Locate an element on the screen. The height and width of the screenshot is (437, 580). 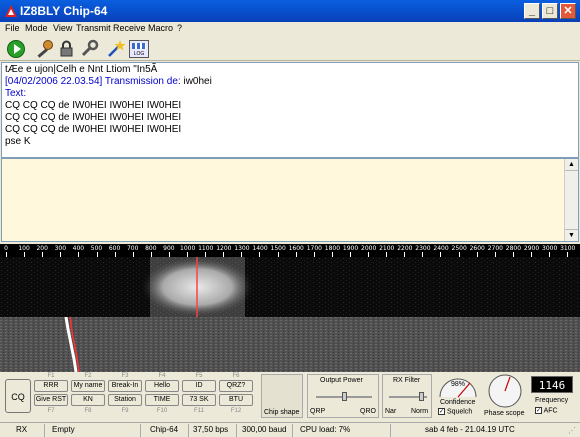
ruler-tick-label: 1600 is located at coordinates (296, 248).